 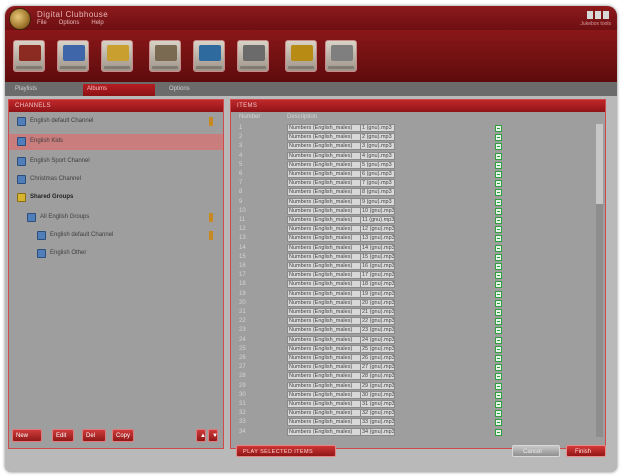 What do you see at coordinates (253, 56) in the screenshot?
I see `toolbar-settings-button` at bounding box center [253, 56].